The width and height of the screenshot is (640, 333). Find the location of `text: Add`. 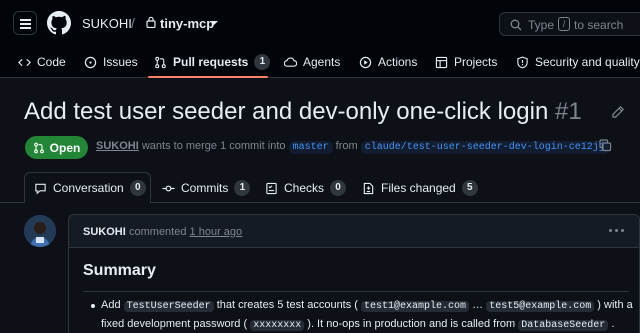

text: Add is located at coordinates (111, 305).